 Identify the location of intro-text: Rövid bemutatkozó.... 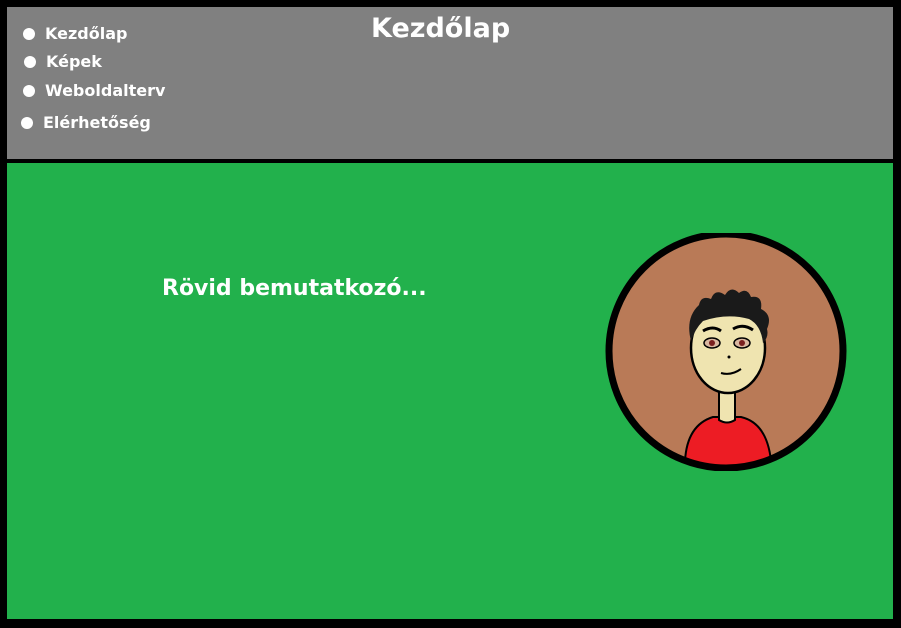
(294, 288).